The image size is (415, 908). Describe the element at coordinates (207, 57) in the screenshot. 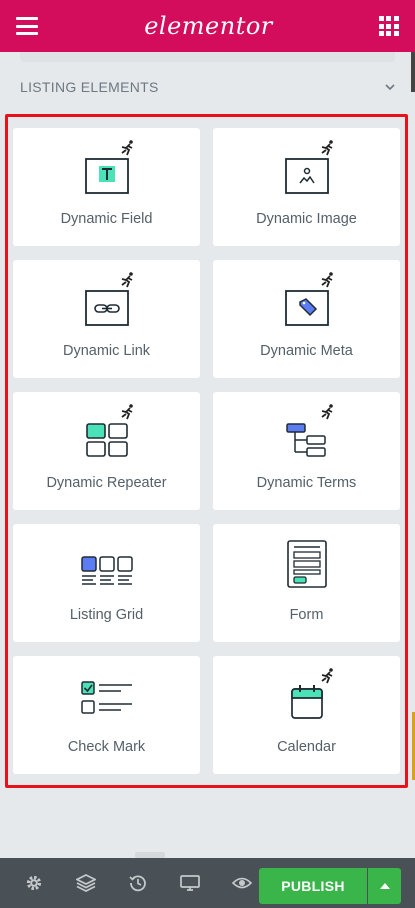

I see `scroll-shadow` at that location.